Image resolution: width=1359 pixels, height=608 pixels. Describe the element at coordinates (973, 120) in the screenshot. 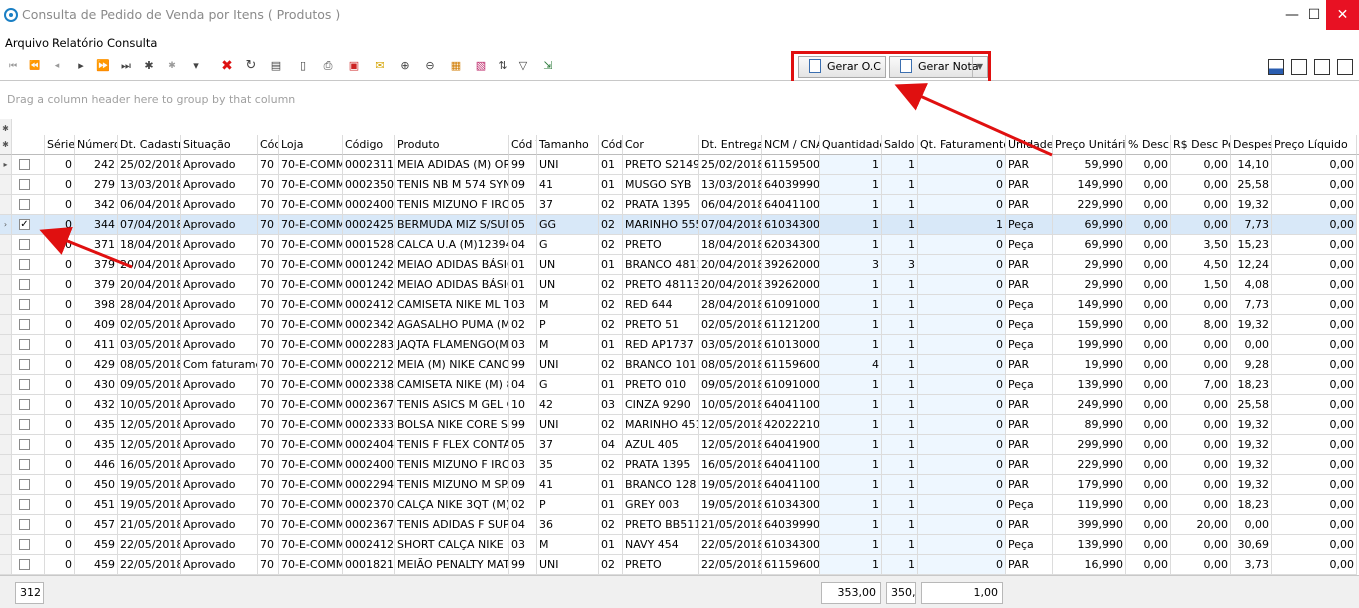

I see `arrow-to-buttons` at that location.